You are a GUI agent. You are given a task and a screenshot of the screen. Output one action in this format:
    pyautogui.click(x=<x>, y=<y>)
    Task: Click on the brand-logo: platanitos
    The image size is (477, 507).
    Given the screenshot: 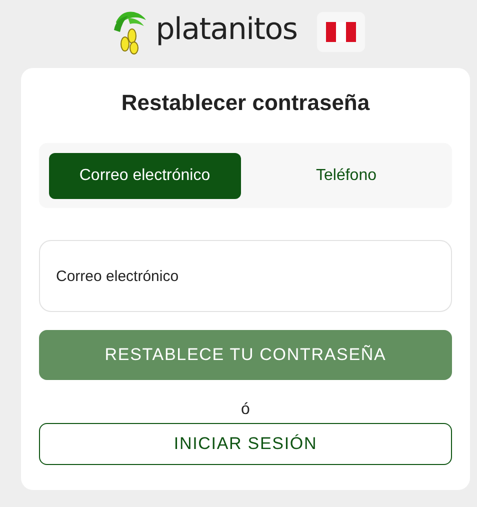 What is the action you would take?
    pyautogui.click(x=227, y=30)
    